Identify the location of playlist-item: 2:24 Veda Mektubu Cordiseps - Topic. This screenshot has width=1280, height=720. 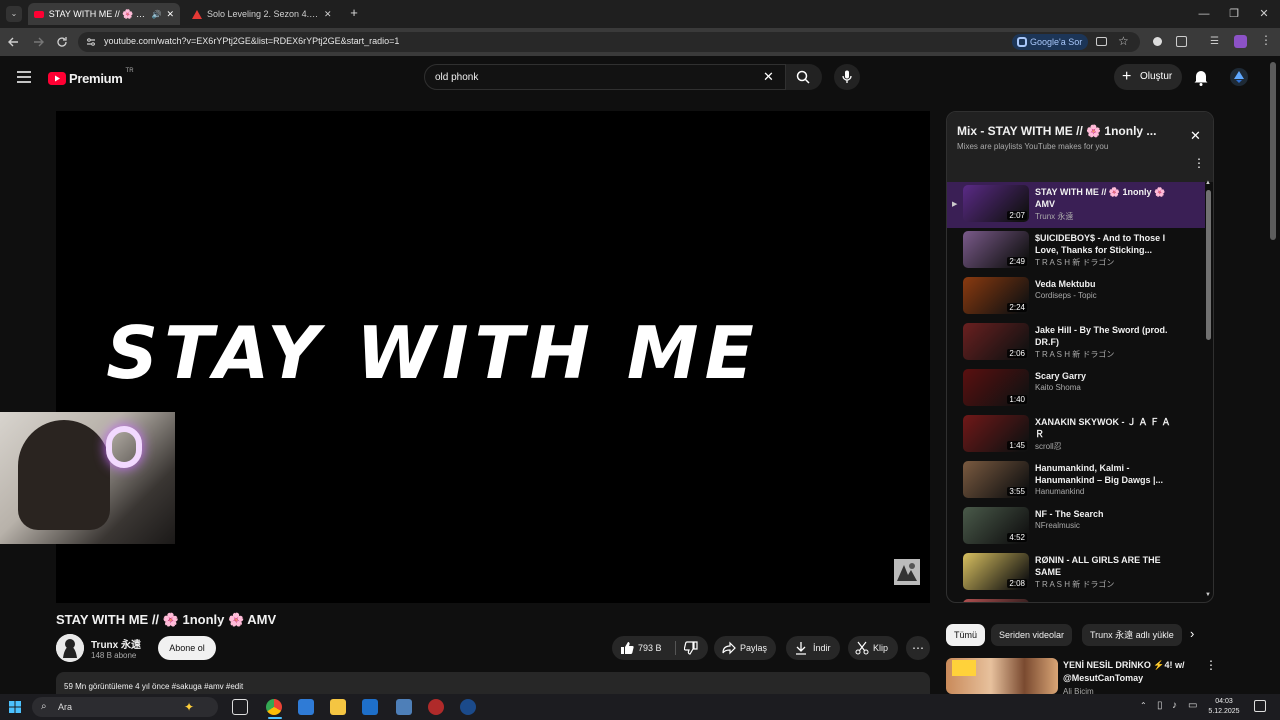
(1076, 297).